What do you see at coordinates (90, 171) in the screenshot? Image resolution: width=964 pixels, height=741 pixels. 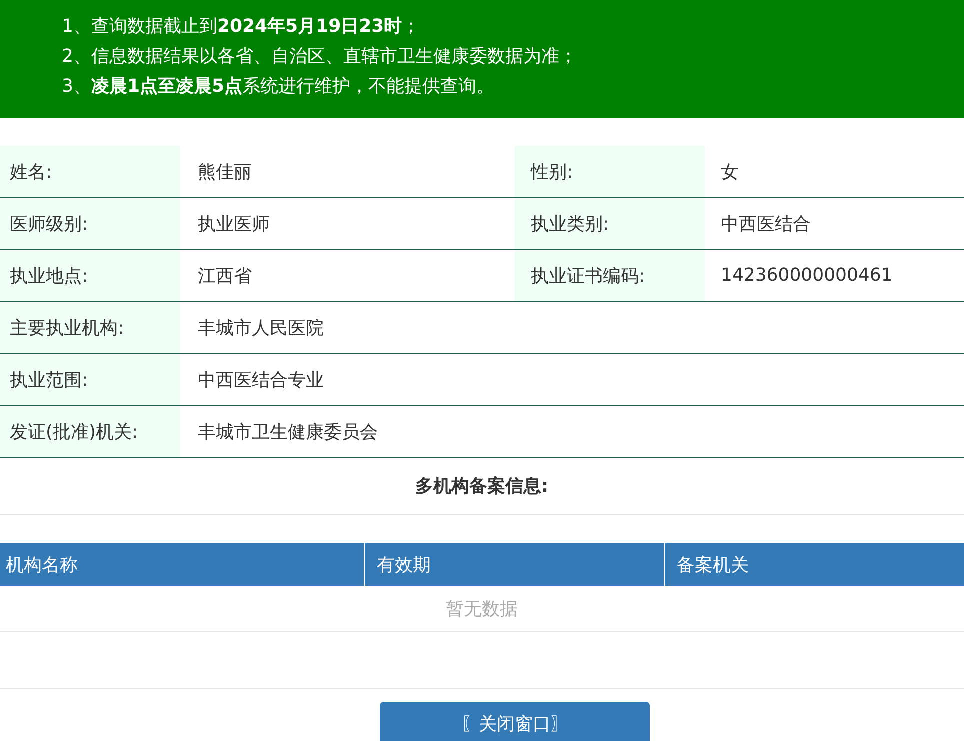 I see `field-label: 姓名:` at bounding box center [90, 171].